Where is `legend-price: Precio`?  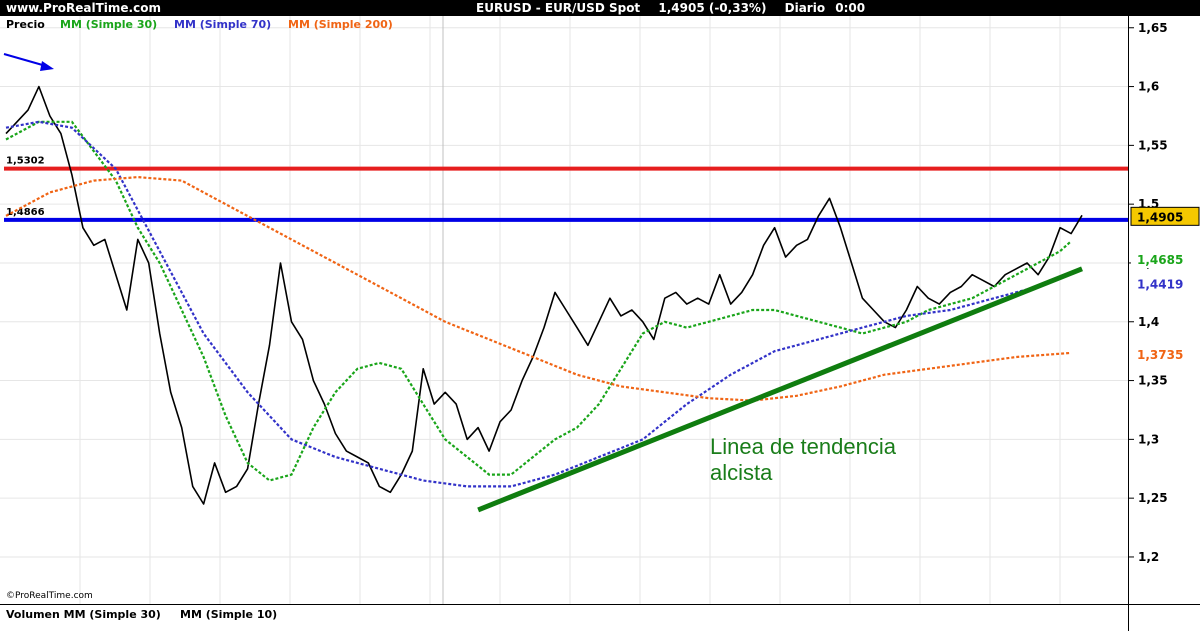
legend-price: Precio is located at coordinates (25, 24).